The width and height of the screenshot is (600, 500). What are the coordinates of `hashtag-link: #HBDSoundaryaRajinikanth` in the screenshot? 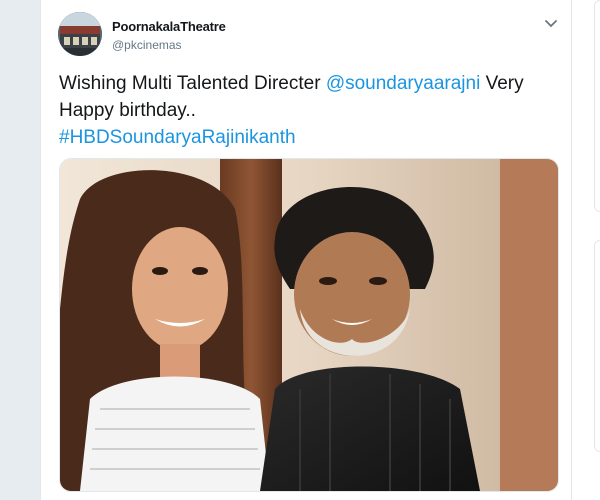 It's located at (177, 137).